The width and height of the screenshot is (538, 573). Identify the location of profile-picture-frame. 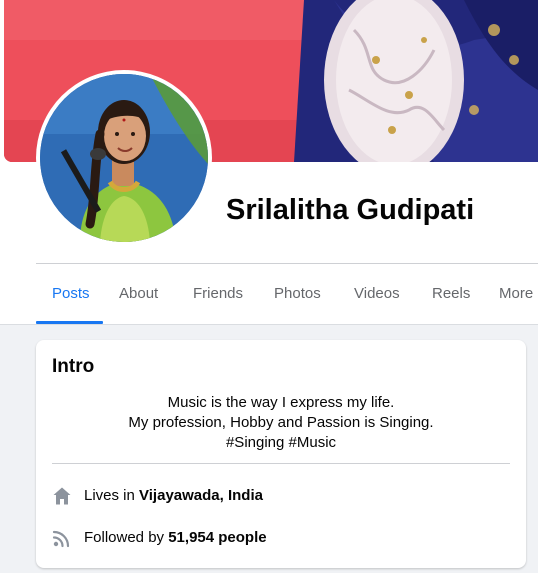
(124, 158).